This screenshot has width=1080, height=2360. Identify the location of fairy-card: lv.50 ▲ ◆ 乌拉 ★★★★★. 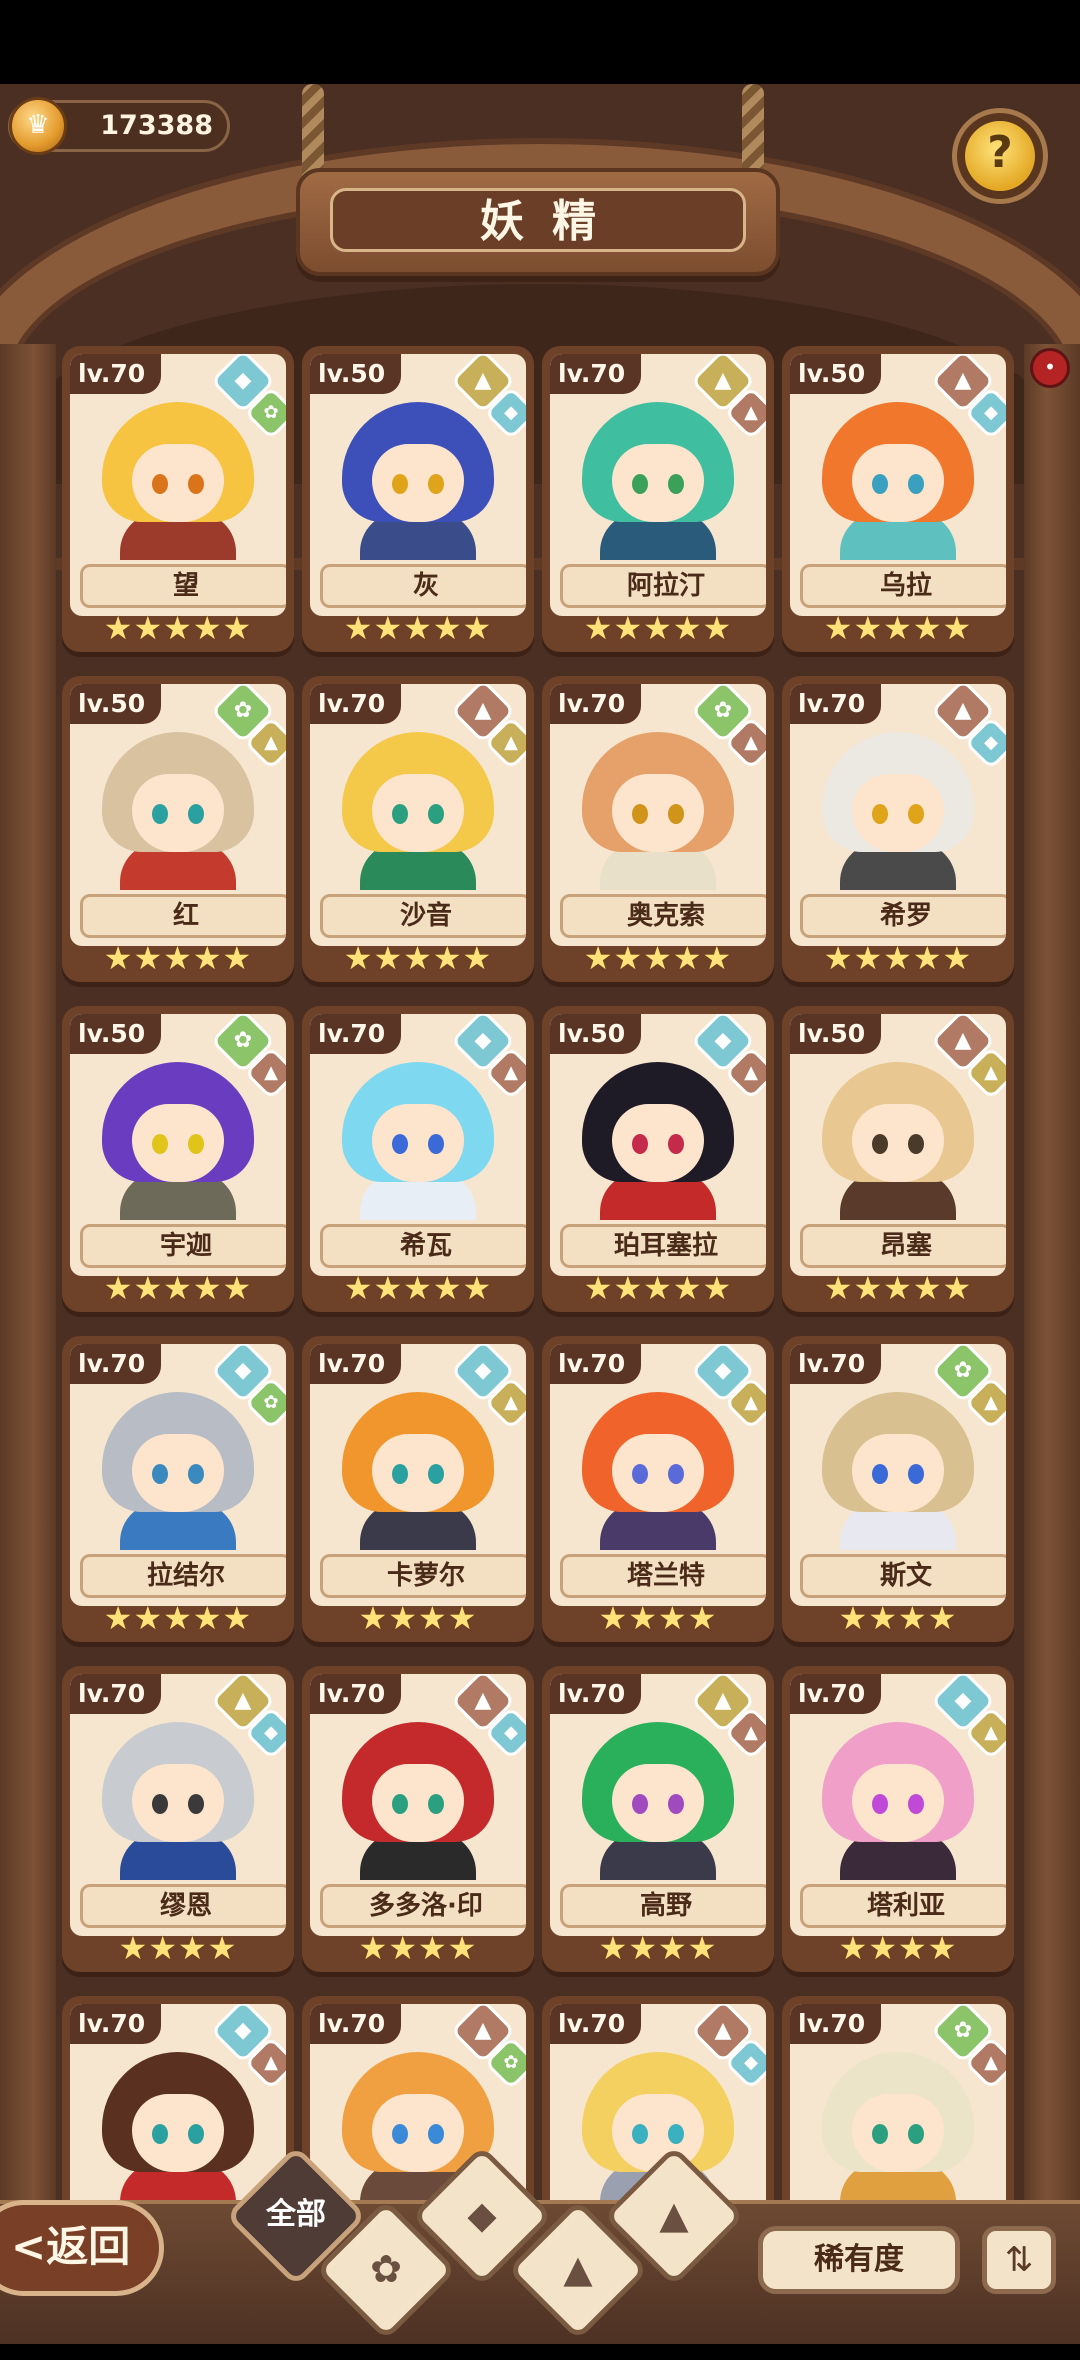
(898, 499).